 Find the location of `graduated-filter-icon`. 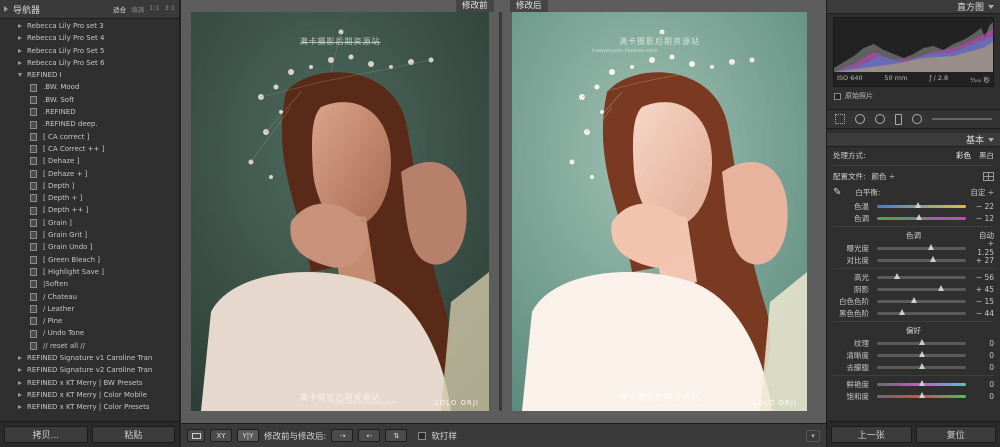

graduated-filter-icon is located at coordinates (898, 119).